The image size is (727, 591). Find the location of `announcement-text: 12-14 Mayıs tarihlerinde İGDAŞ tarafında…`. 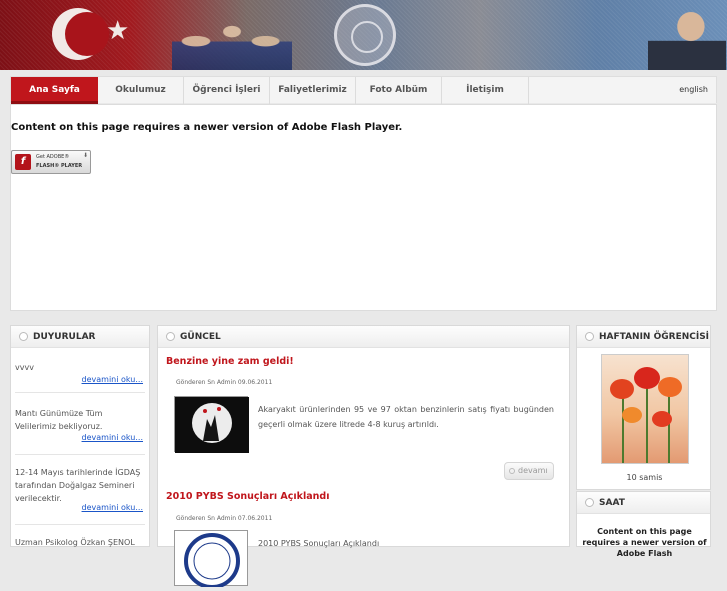

announcement-text: 12-14 Mayıs tarihlerinde İGDAŞ tarafında… is located at coordinates (78, 485).